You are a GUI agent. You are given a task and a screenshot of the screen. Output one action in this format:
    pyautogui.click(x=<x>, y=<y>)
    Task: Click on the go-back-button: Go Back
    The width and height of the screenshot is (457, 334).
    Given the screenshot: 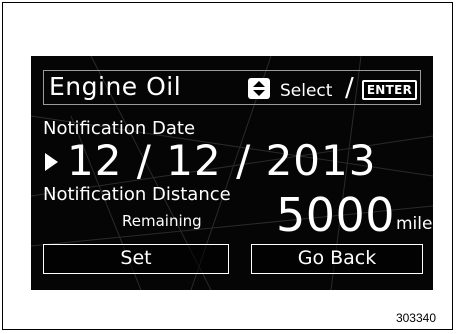 What is the action you would take?
    pyautogui.click(x=337, y=259)
    